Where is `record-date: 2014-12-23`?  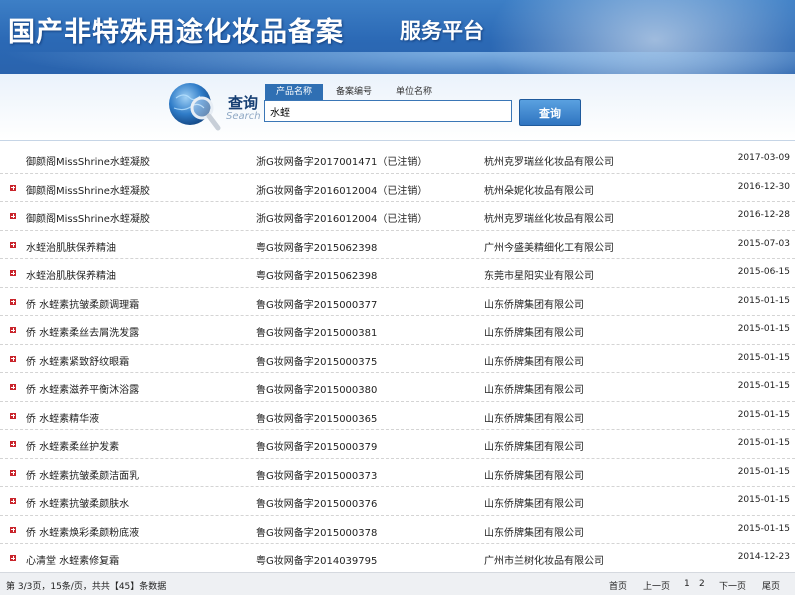 record-date: 2014-12-23 is located at coordinates (763, 557).